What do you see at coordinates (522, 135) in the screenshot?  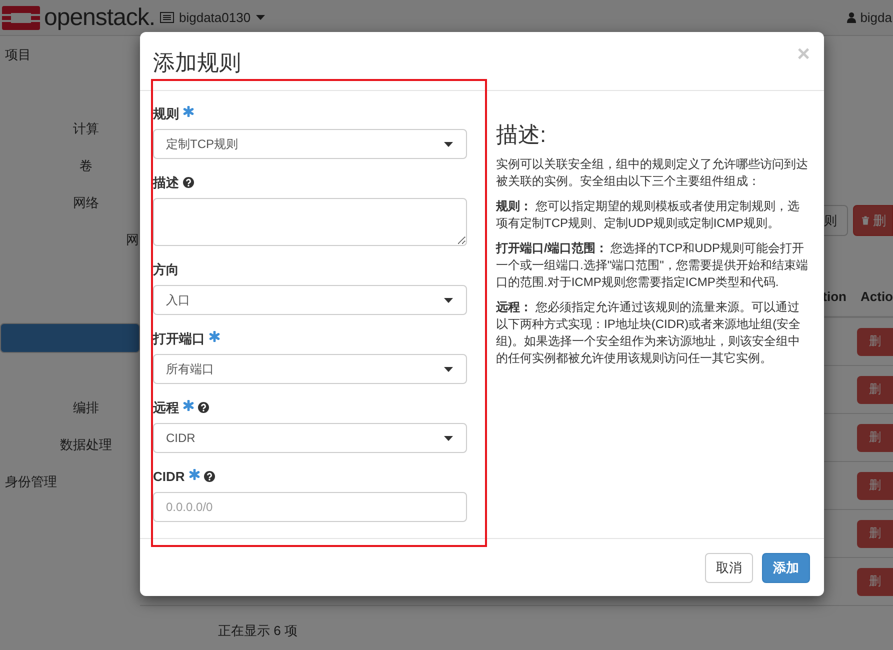 I see `description-heading: 描述:` at bounding box center [522, 135].